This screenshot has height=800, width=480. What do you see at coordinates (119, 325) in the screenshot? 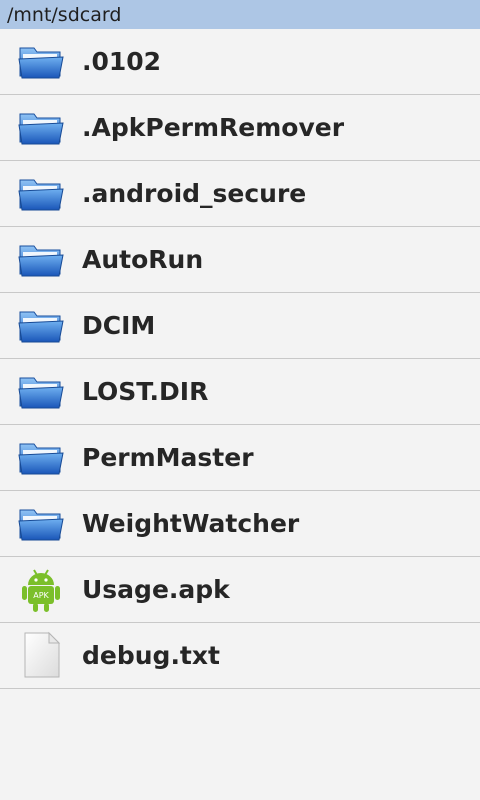
I see `file-name: DCIM` at bounding box center [119, 325].